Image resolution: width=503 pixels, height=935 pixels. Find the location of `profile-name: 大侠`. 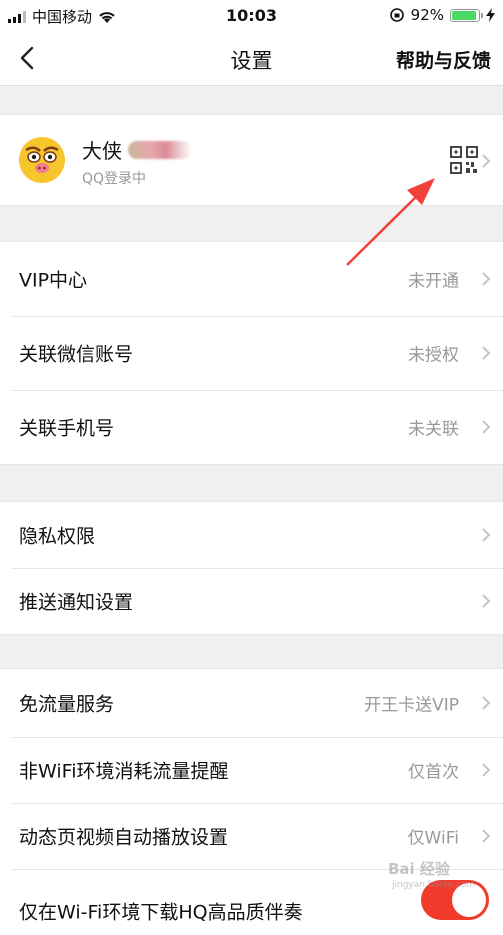

profile-name: 大侠 is located at coordinates (102, 151).